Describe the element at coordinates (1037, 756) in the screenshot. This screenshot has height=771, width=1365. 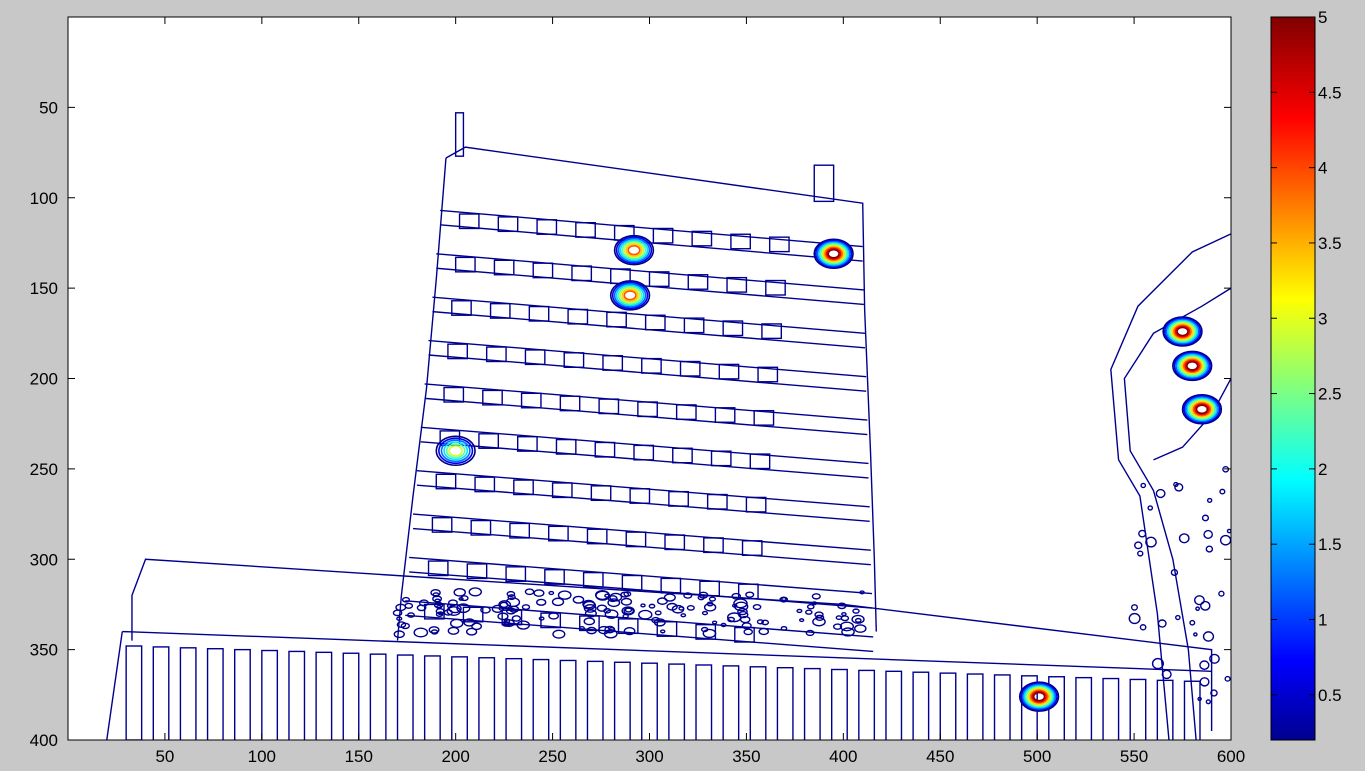
I see `x-tick-label: 500` at that location.